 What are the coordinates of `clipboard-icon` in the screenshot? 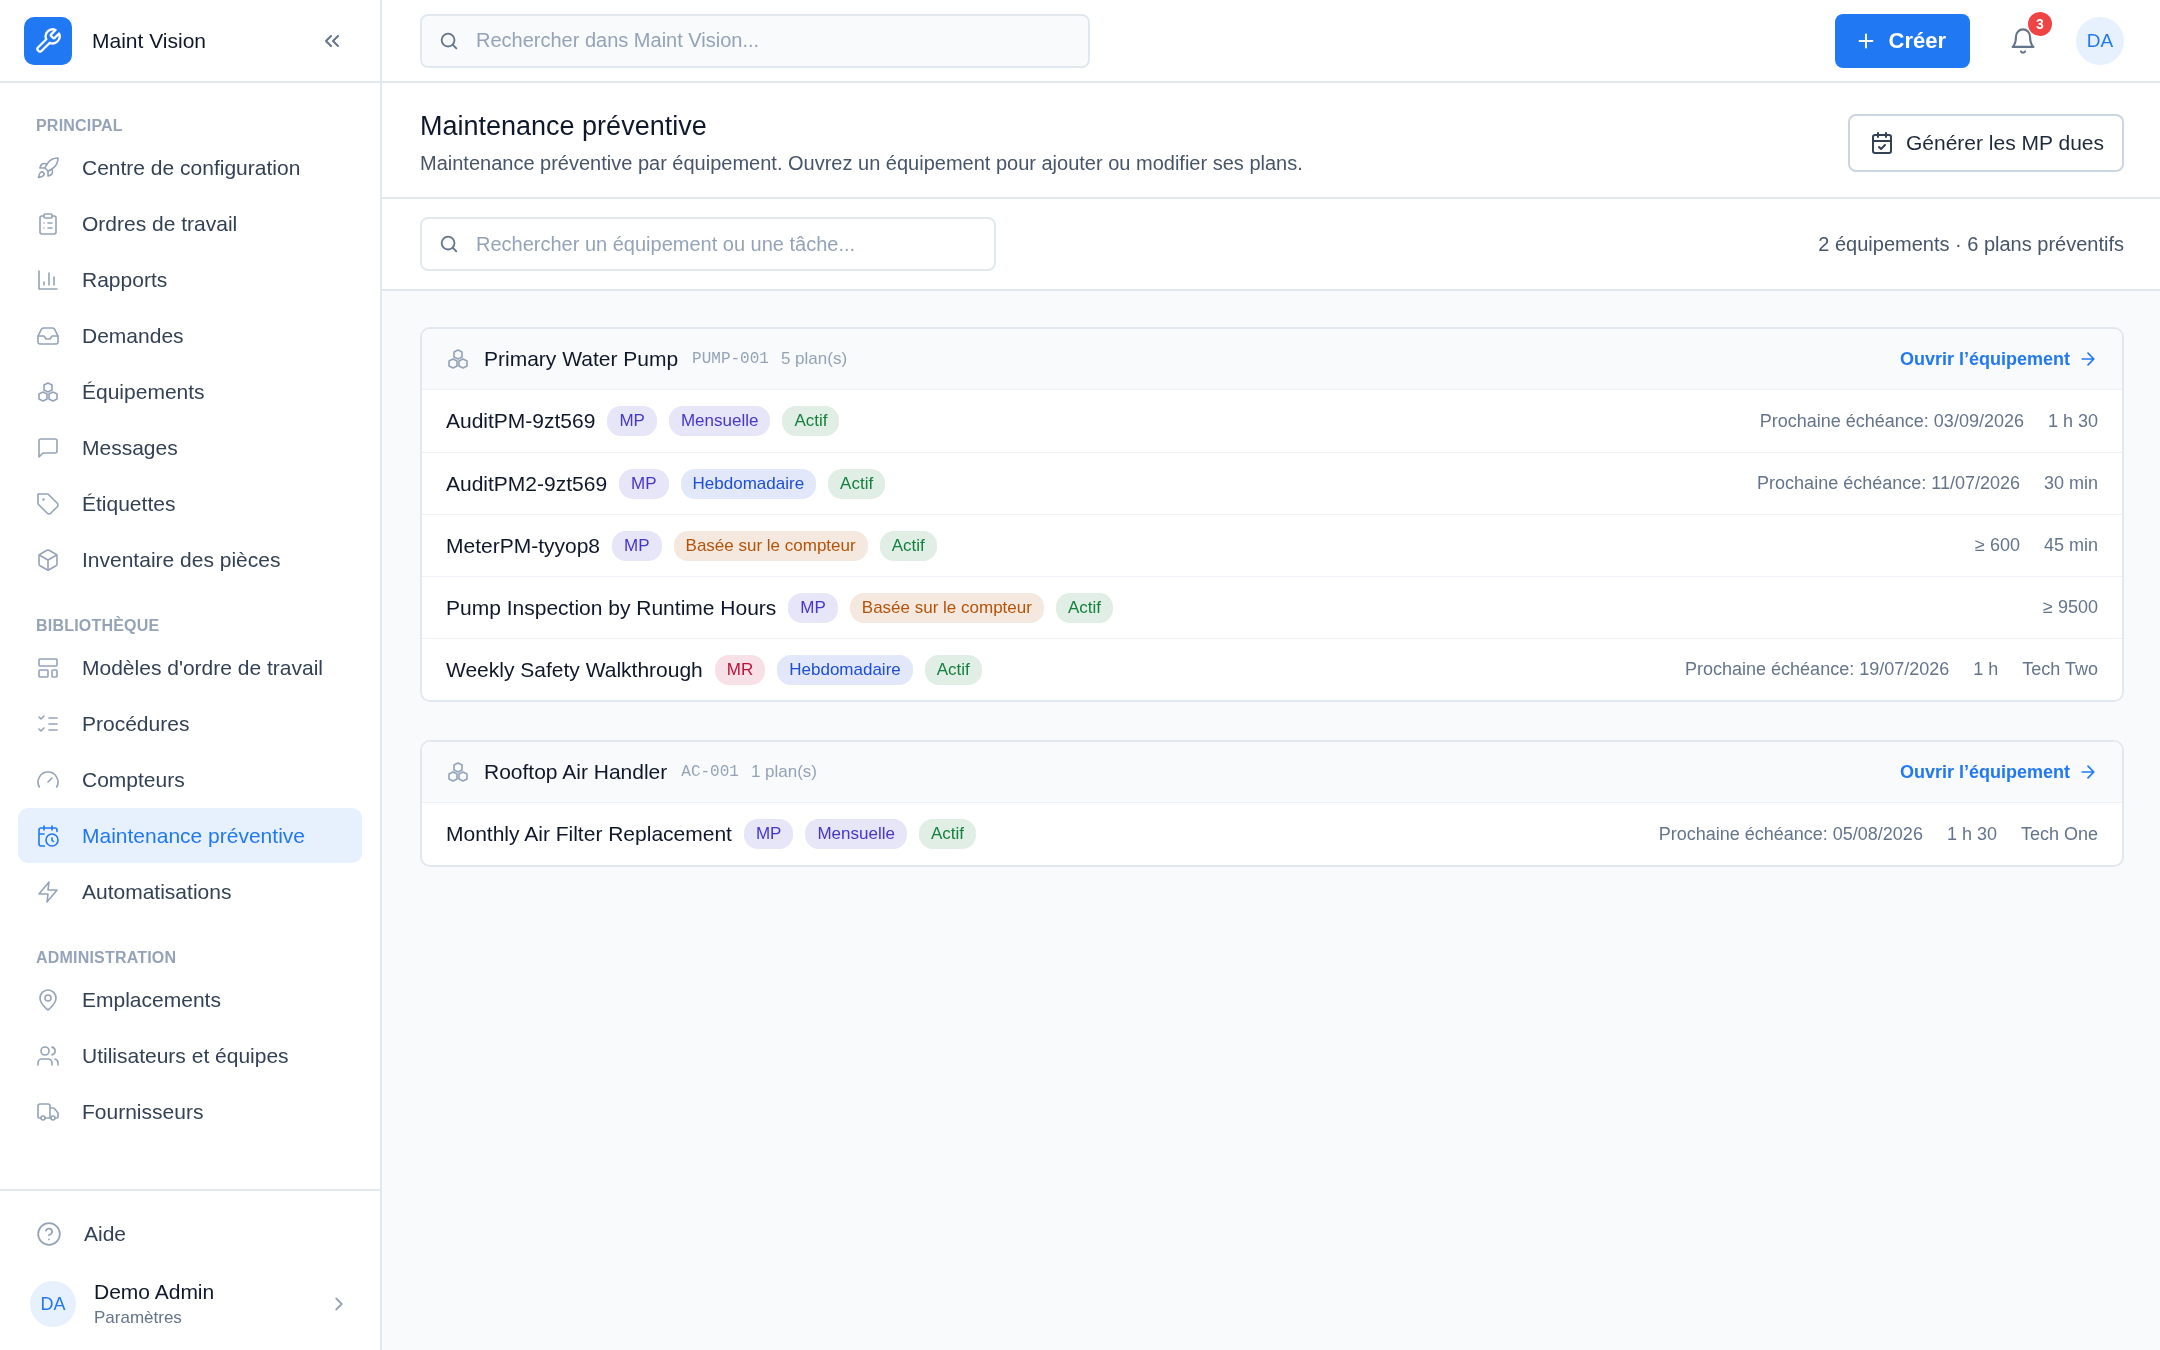 It's located at (48, 223).